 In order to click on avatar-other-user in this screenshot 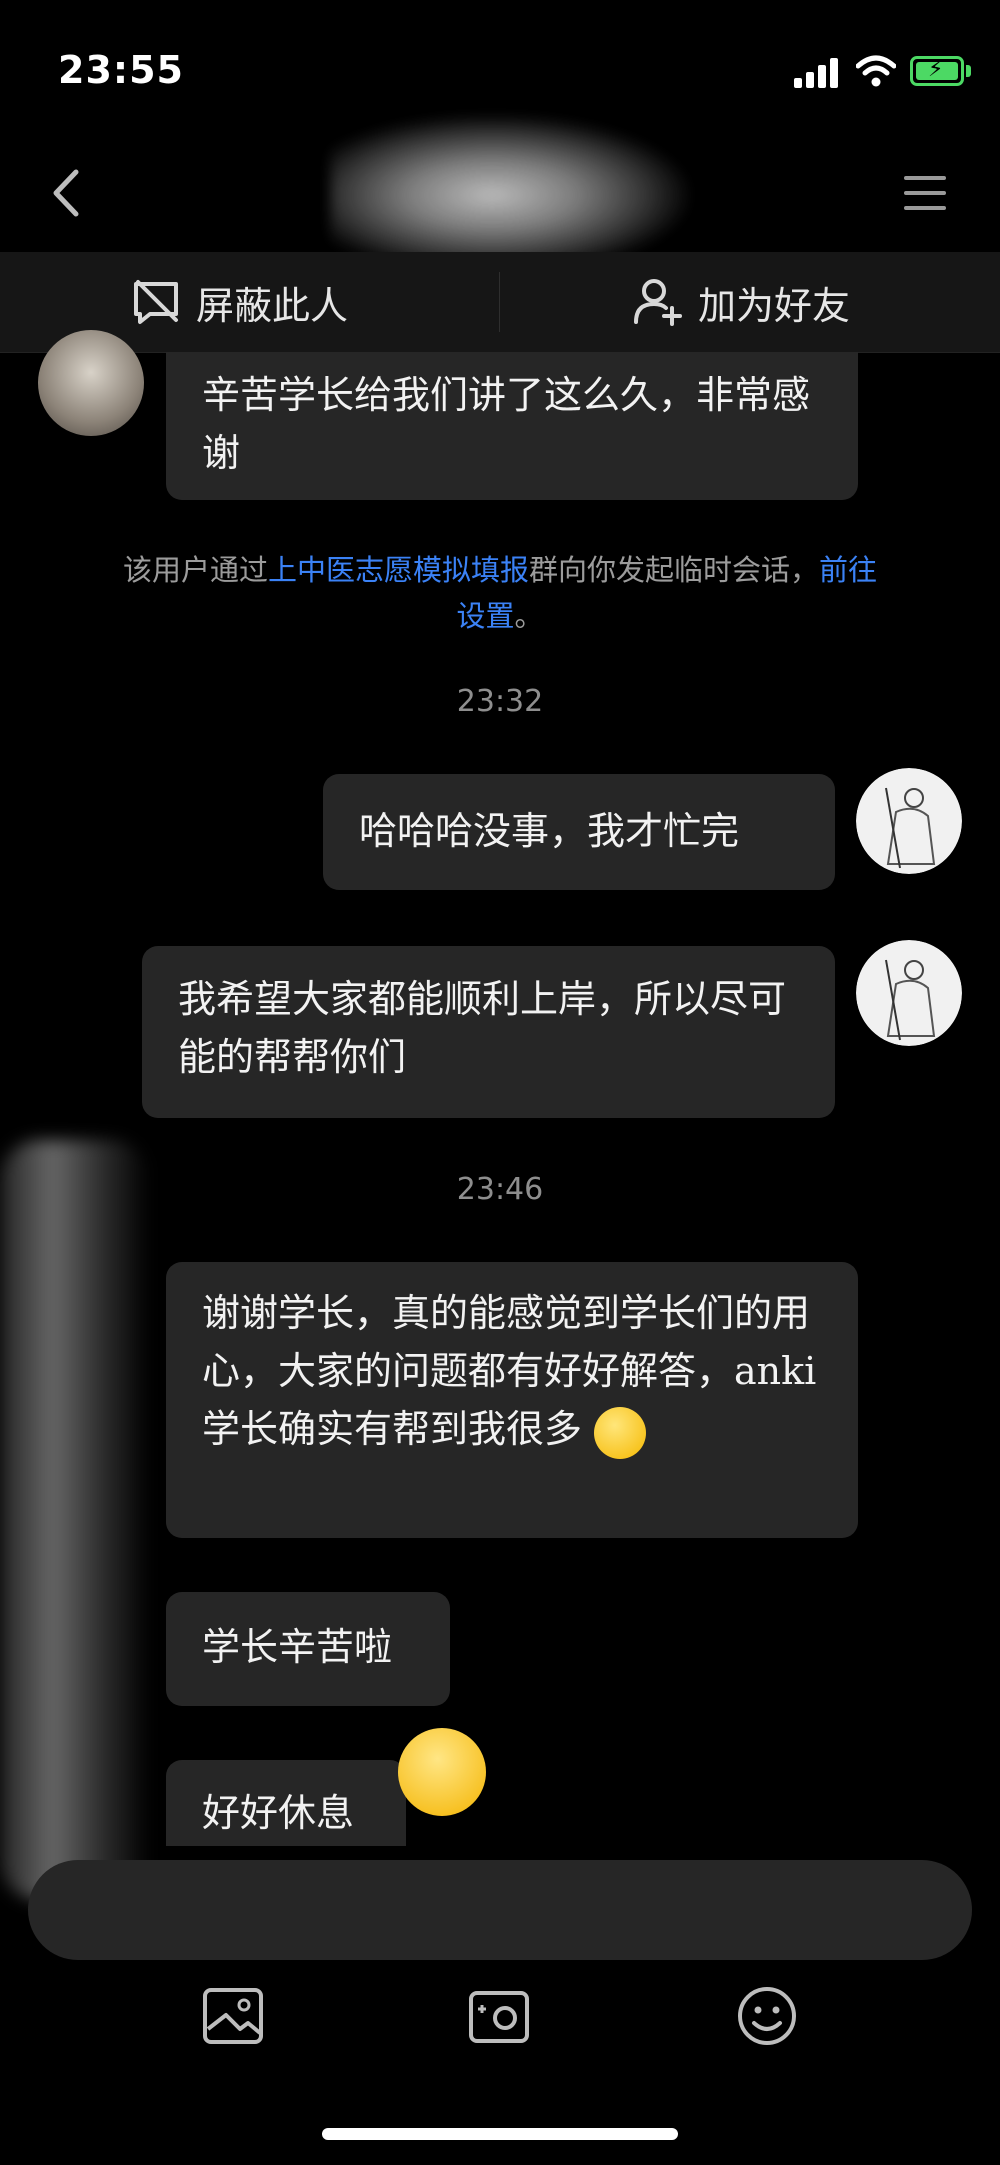, I will do `click(91, 383)`.